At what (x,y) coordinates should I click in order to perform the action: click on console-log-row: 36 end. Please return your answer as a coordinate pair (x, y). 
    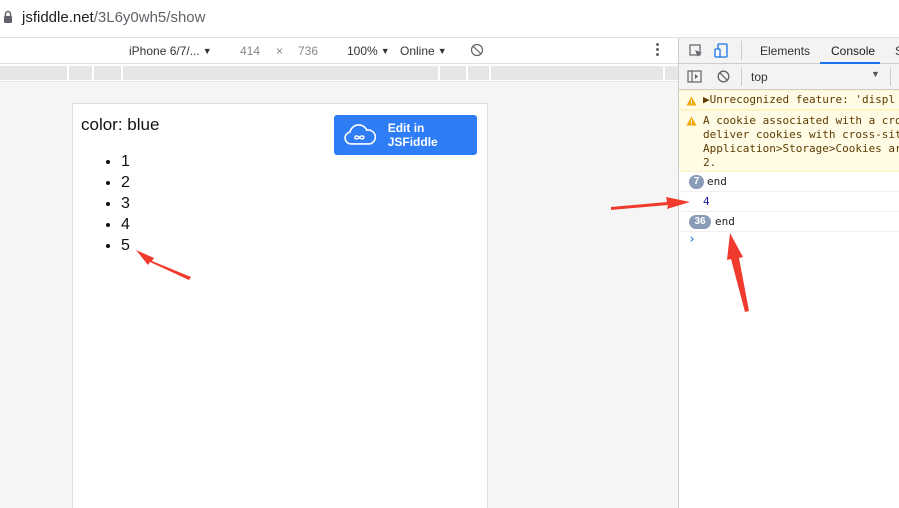
    Looking at the image, I should click on (789, 222).